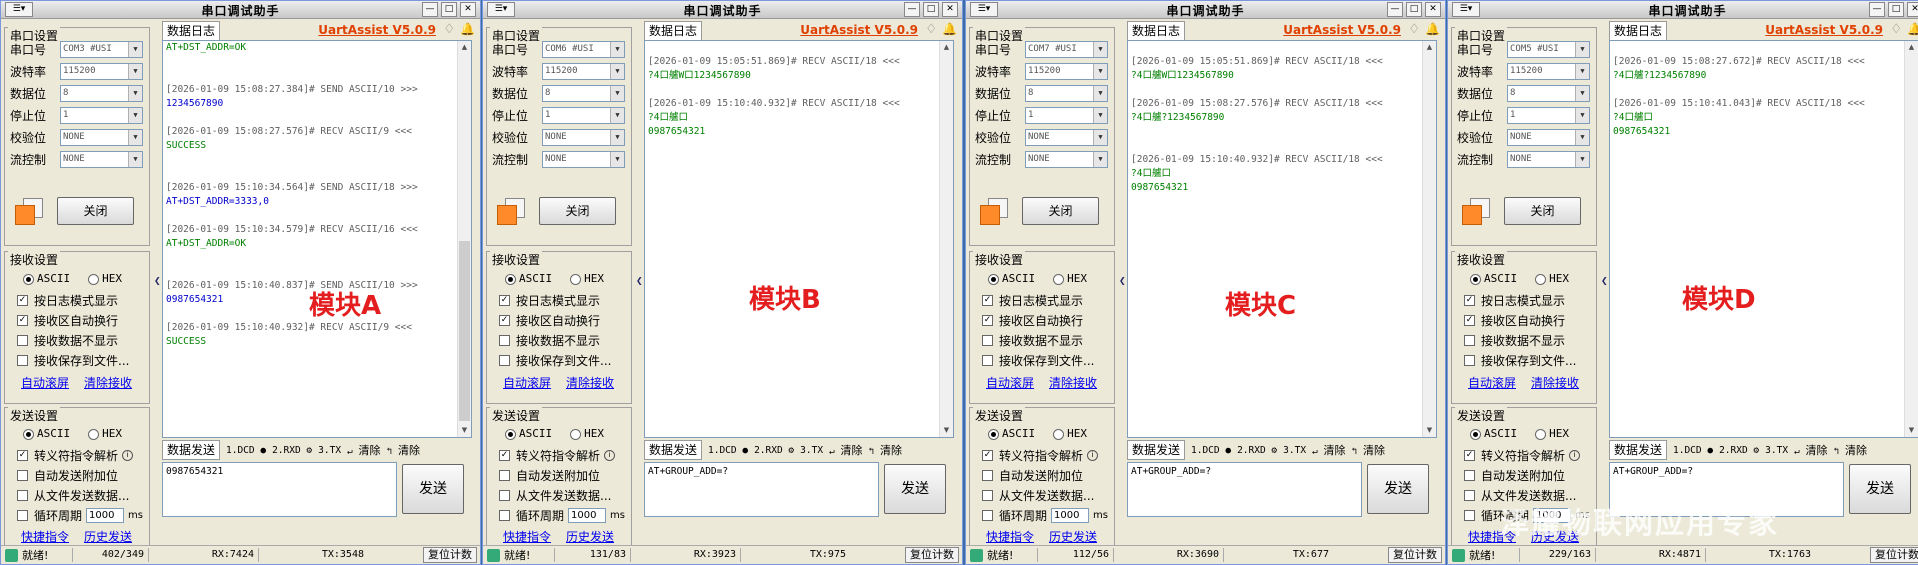 This screenshot has height=565, width=1918. Describe the element at coordinates (931, 9) in the screenshot. I see `maximize-icon: □` at that location.